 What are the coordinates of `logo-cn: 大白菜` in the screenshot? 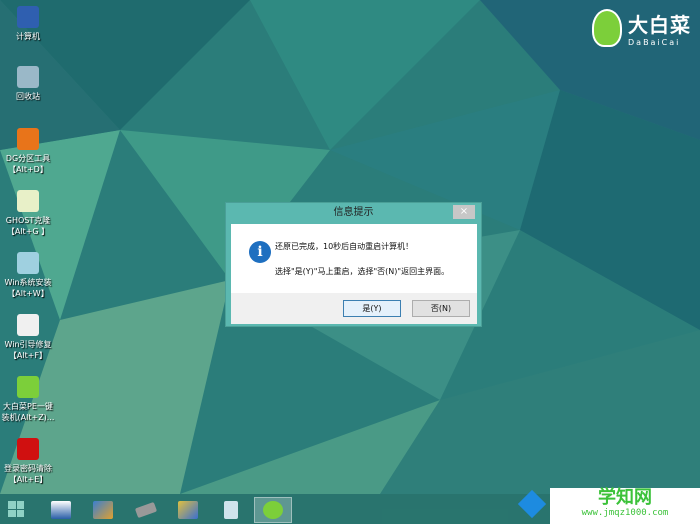 It's located at (659, 25).